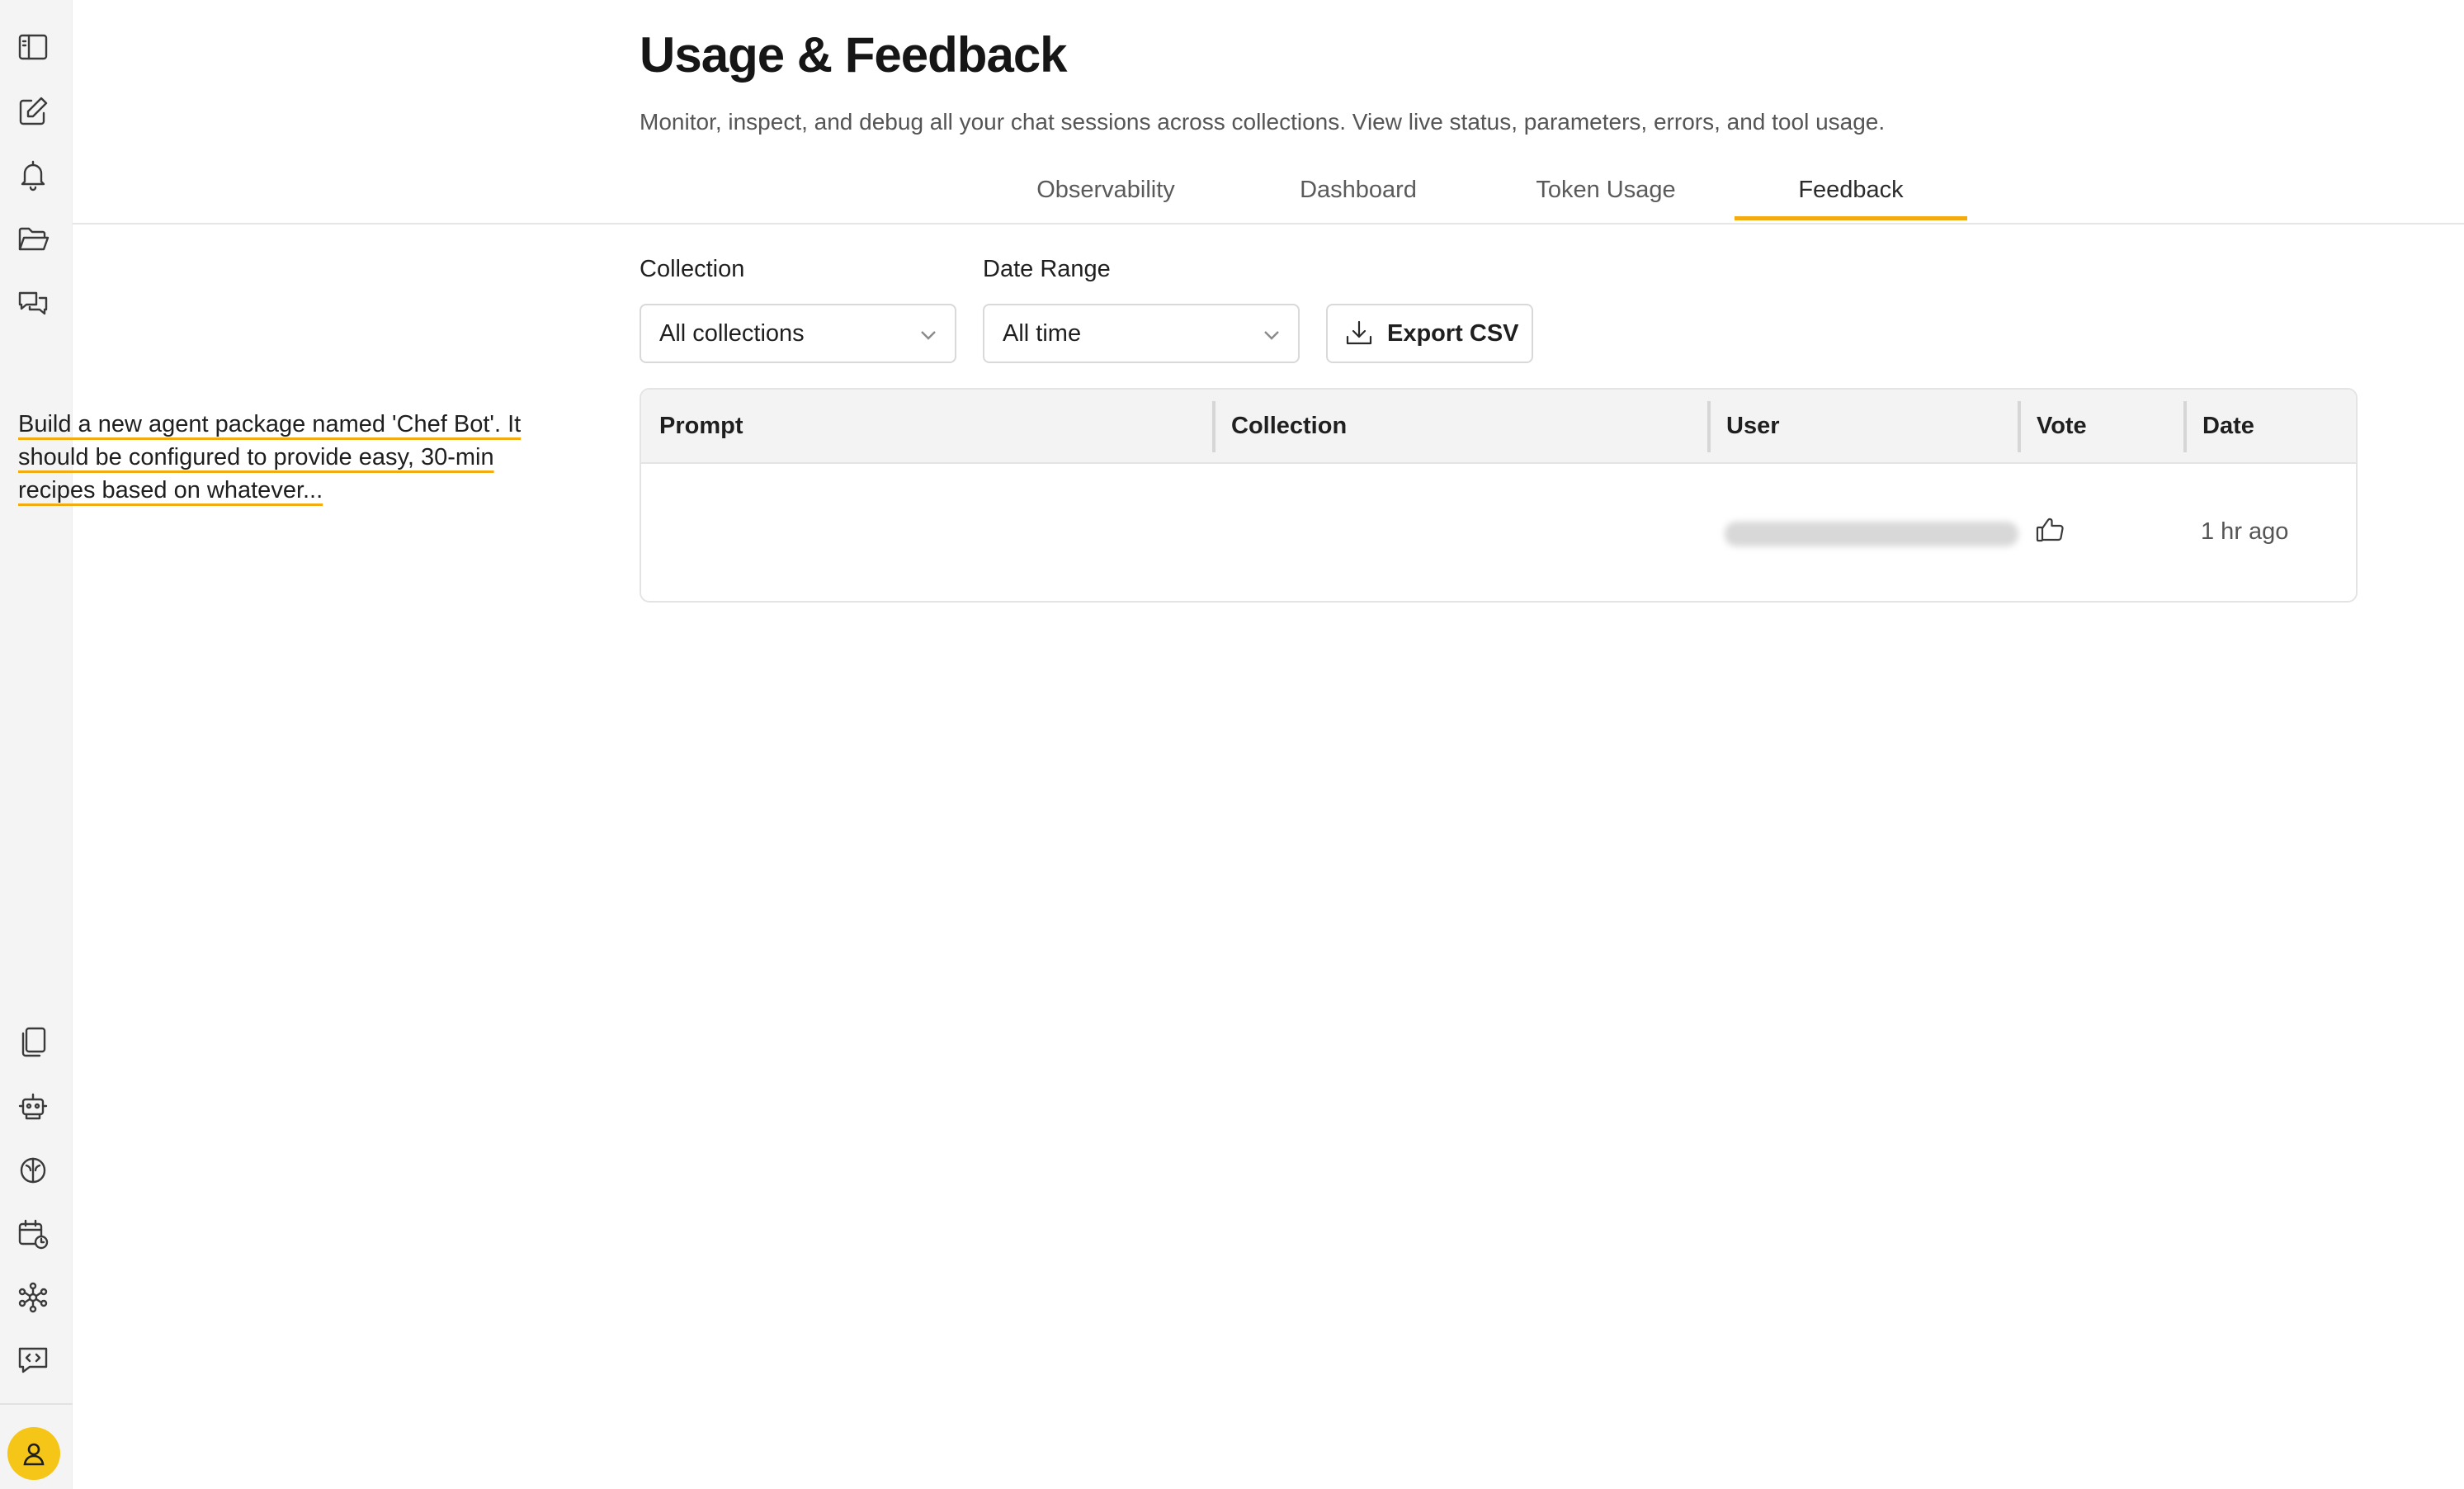 The width and height of the screenshot is (2464, 1489). Describe the element at coordinates (1605, 200) in the screenshot. I see `tab-token-usage: Token Usage` at that location.